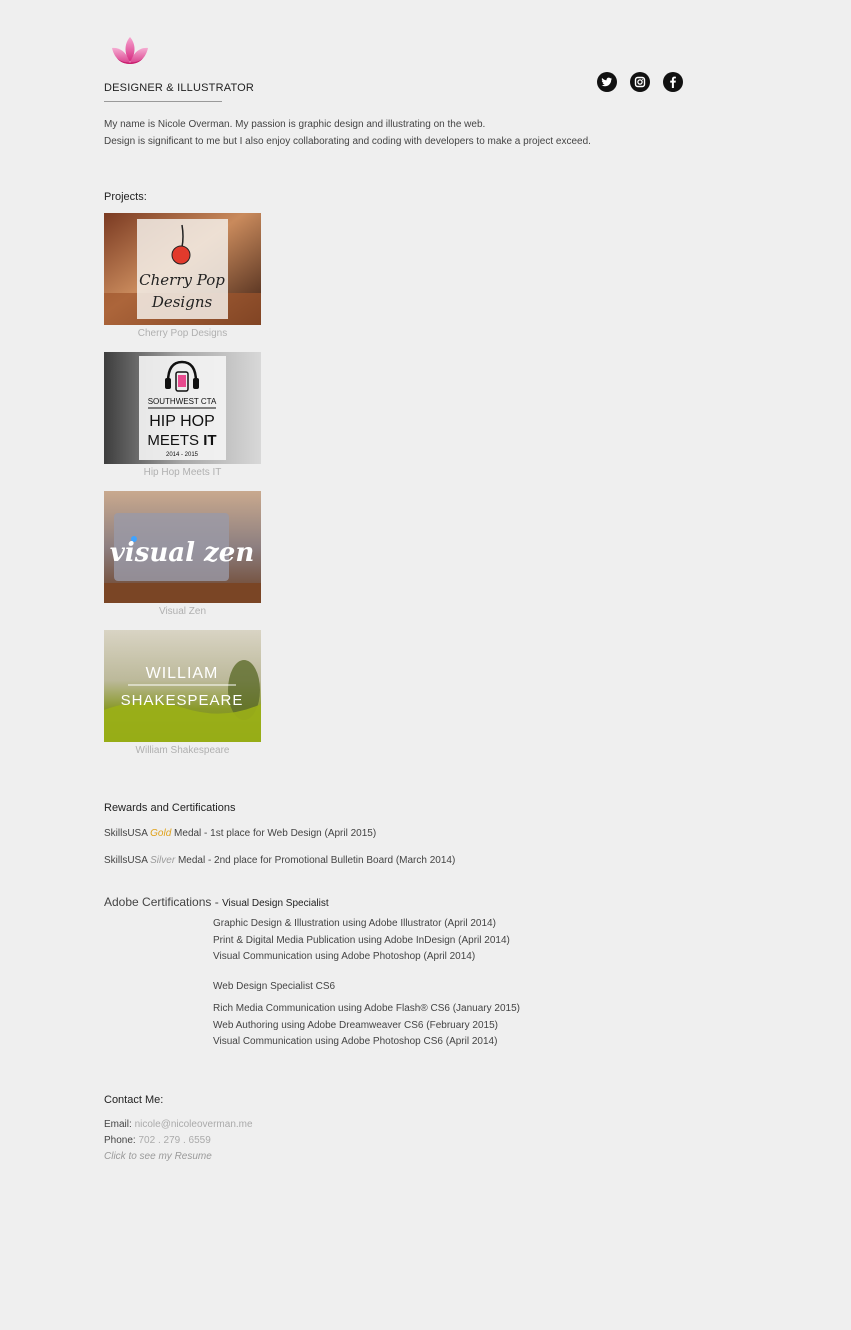  What do you see at coordinates (170, 808) in the screenshot?
I see `rewards-heading: Rewards and Certifications` at bounding box center [170, 808].